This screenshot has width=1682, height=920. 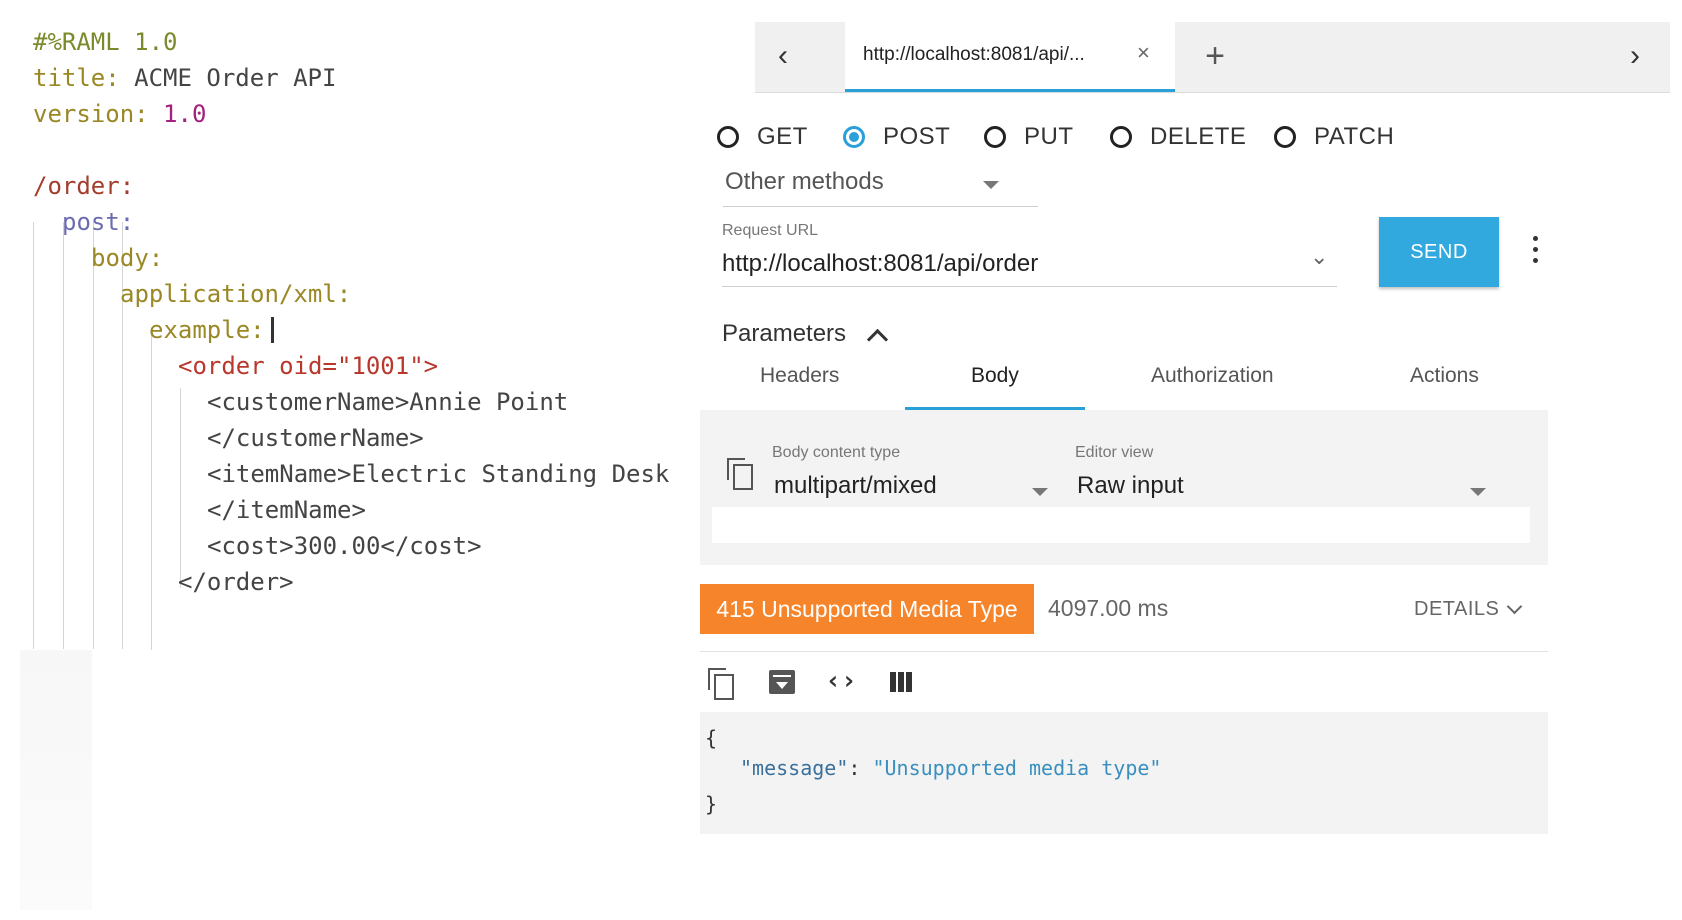 What do you see at coordinates (783, 56) in the screenshot?
I see `scroll-tabs-left-button: ‹` at bounding box center [783, 56].